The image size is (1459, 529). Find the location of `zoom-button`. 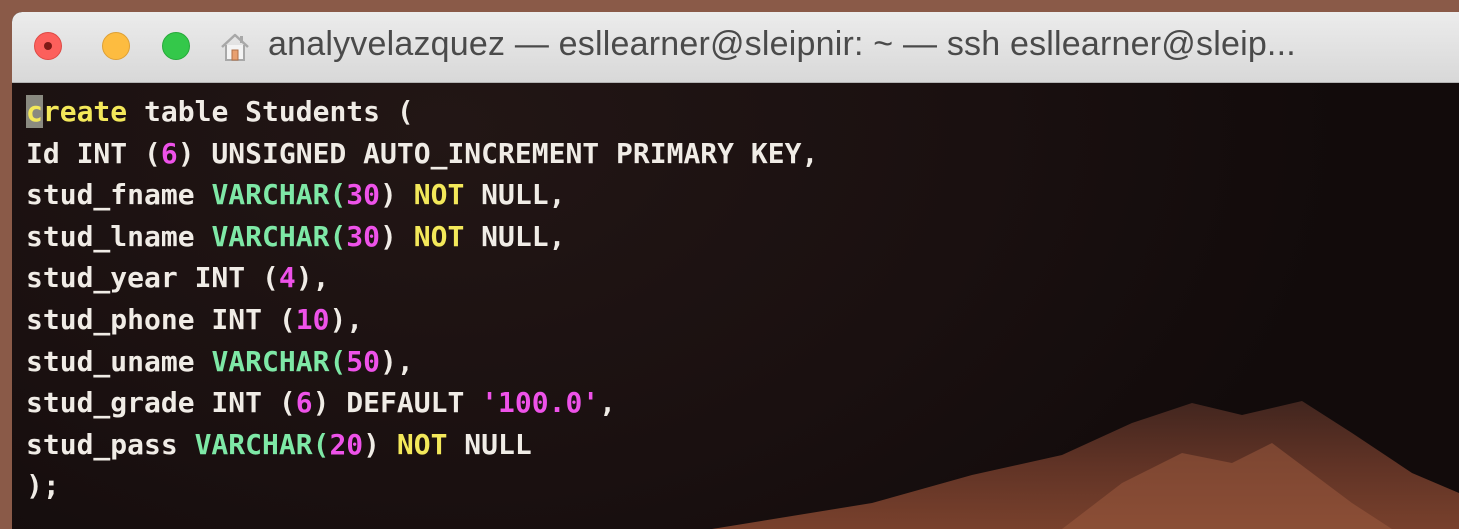

zoom-button is located at coordinates (176, 46).